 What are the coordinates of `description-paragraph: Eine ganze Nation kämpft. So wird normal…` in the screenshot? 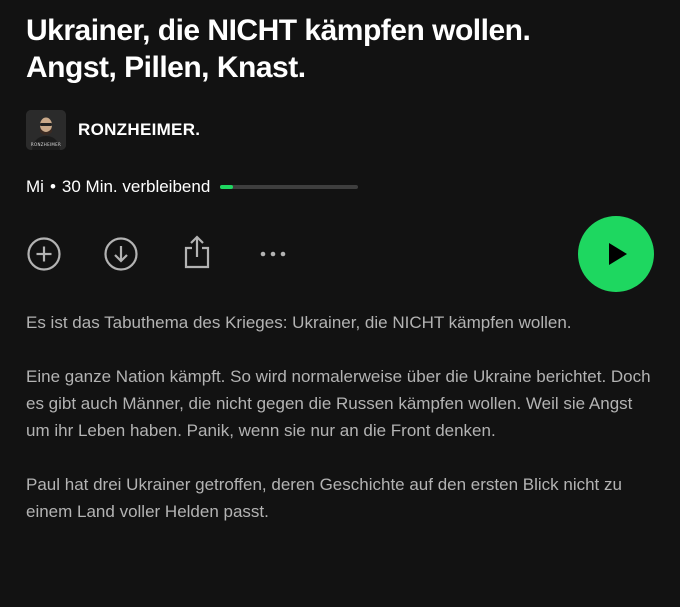 It's located at (338, 403).